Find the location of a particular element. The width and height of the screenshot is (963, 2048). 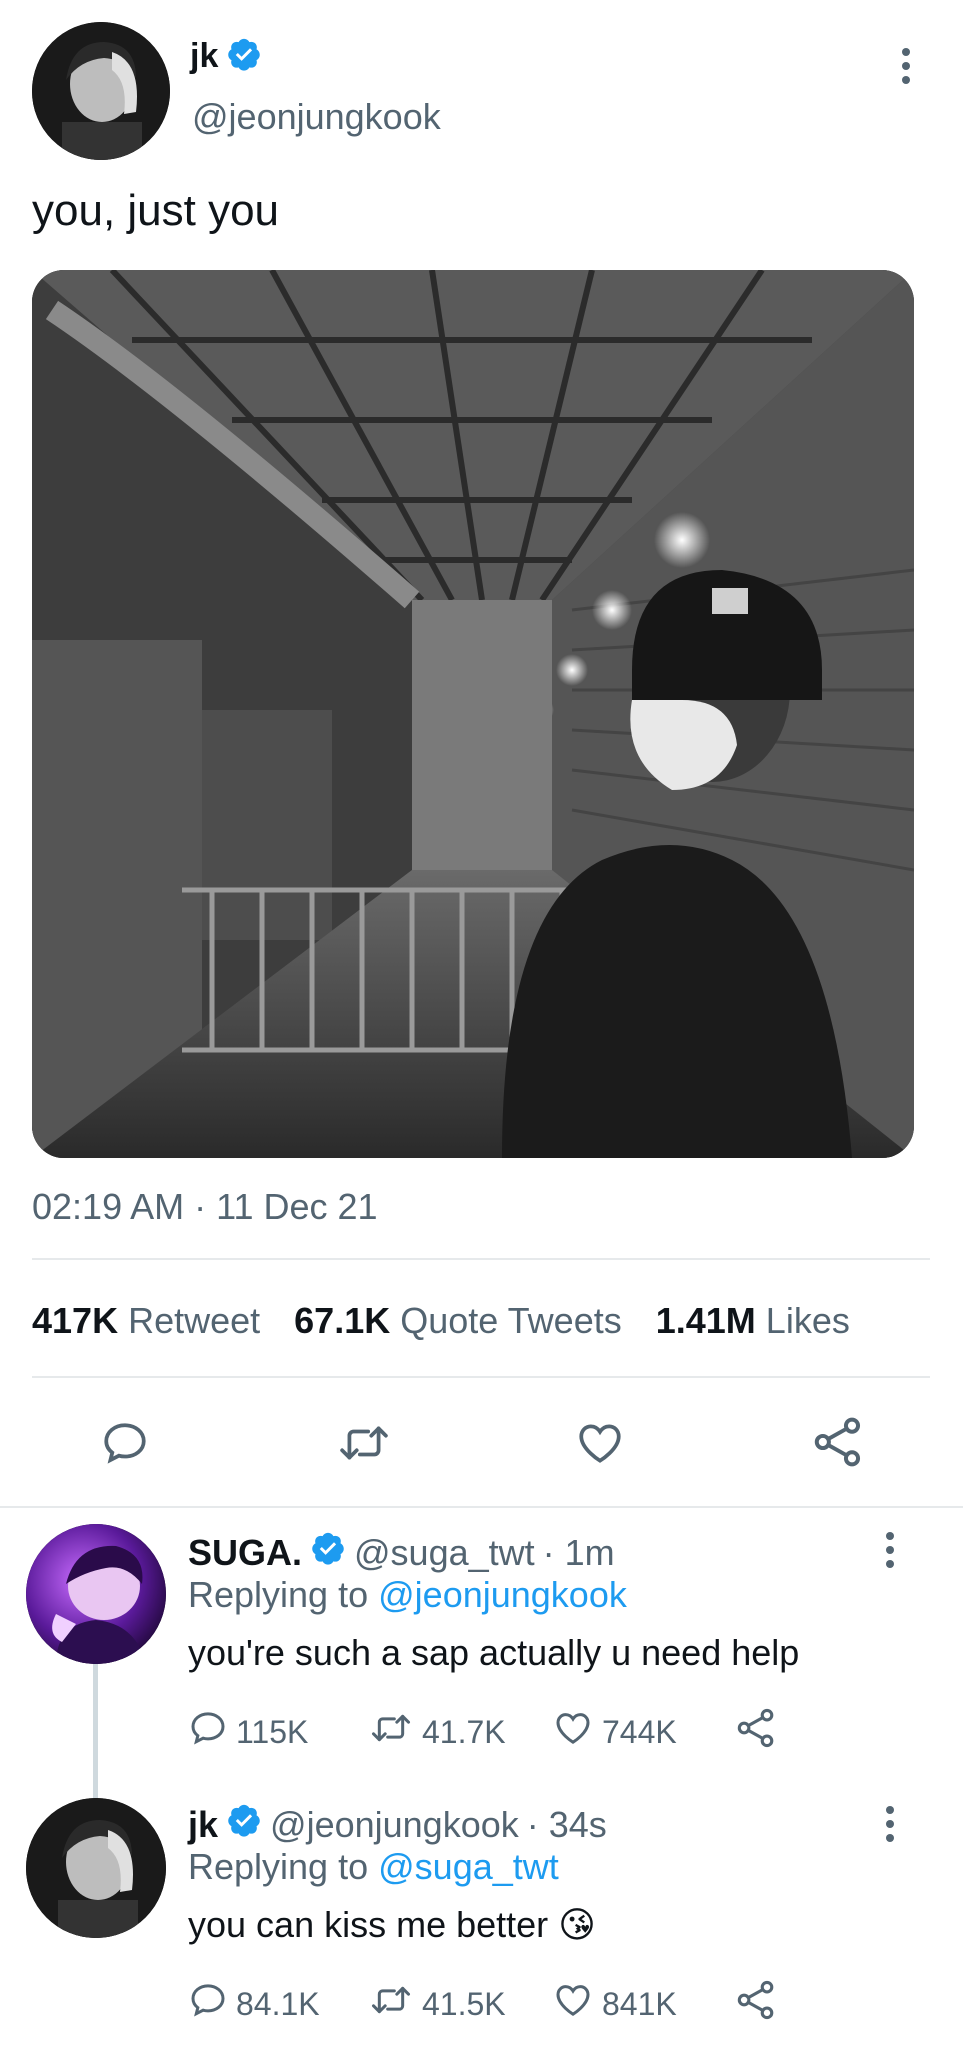

retweet-count-value: 41.7K is located at coordinates (464, 1731).